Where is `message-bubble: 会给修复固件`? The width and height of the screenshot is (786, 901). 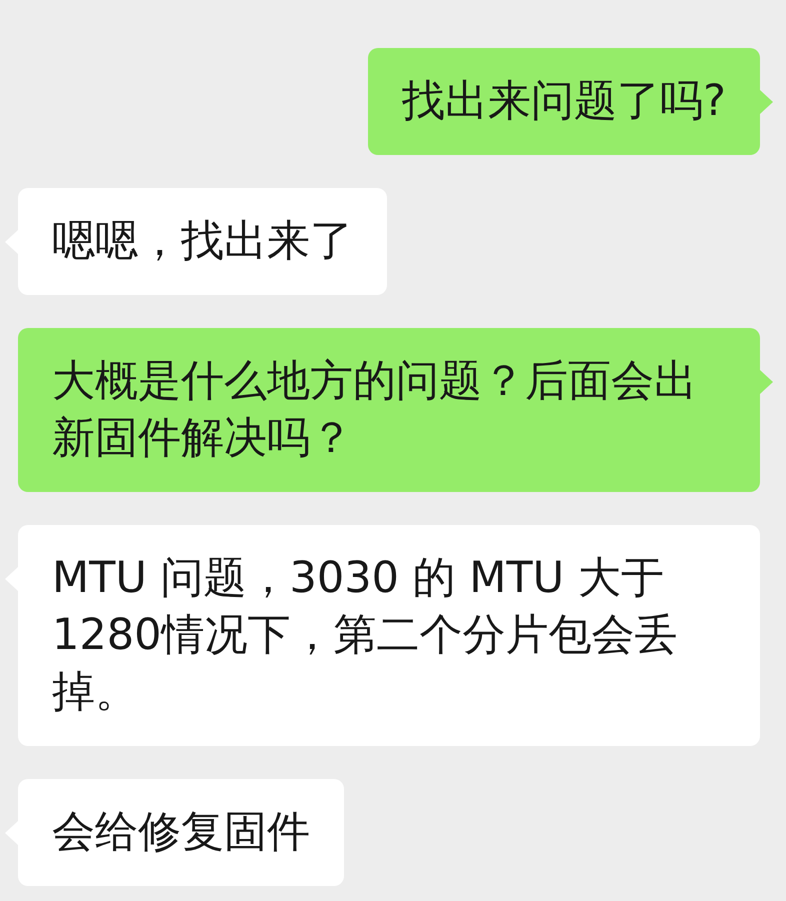 message-bubble: 会给修复固件 is located at coordinates (181, 832).